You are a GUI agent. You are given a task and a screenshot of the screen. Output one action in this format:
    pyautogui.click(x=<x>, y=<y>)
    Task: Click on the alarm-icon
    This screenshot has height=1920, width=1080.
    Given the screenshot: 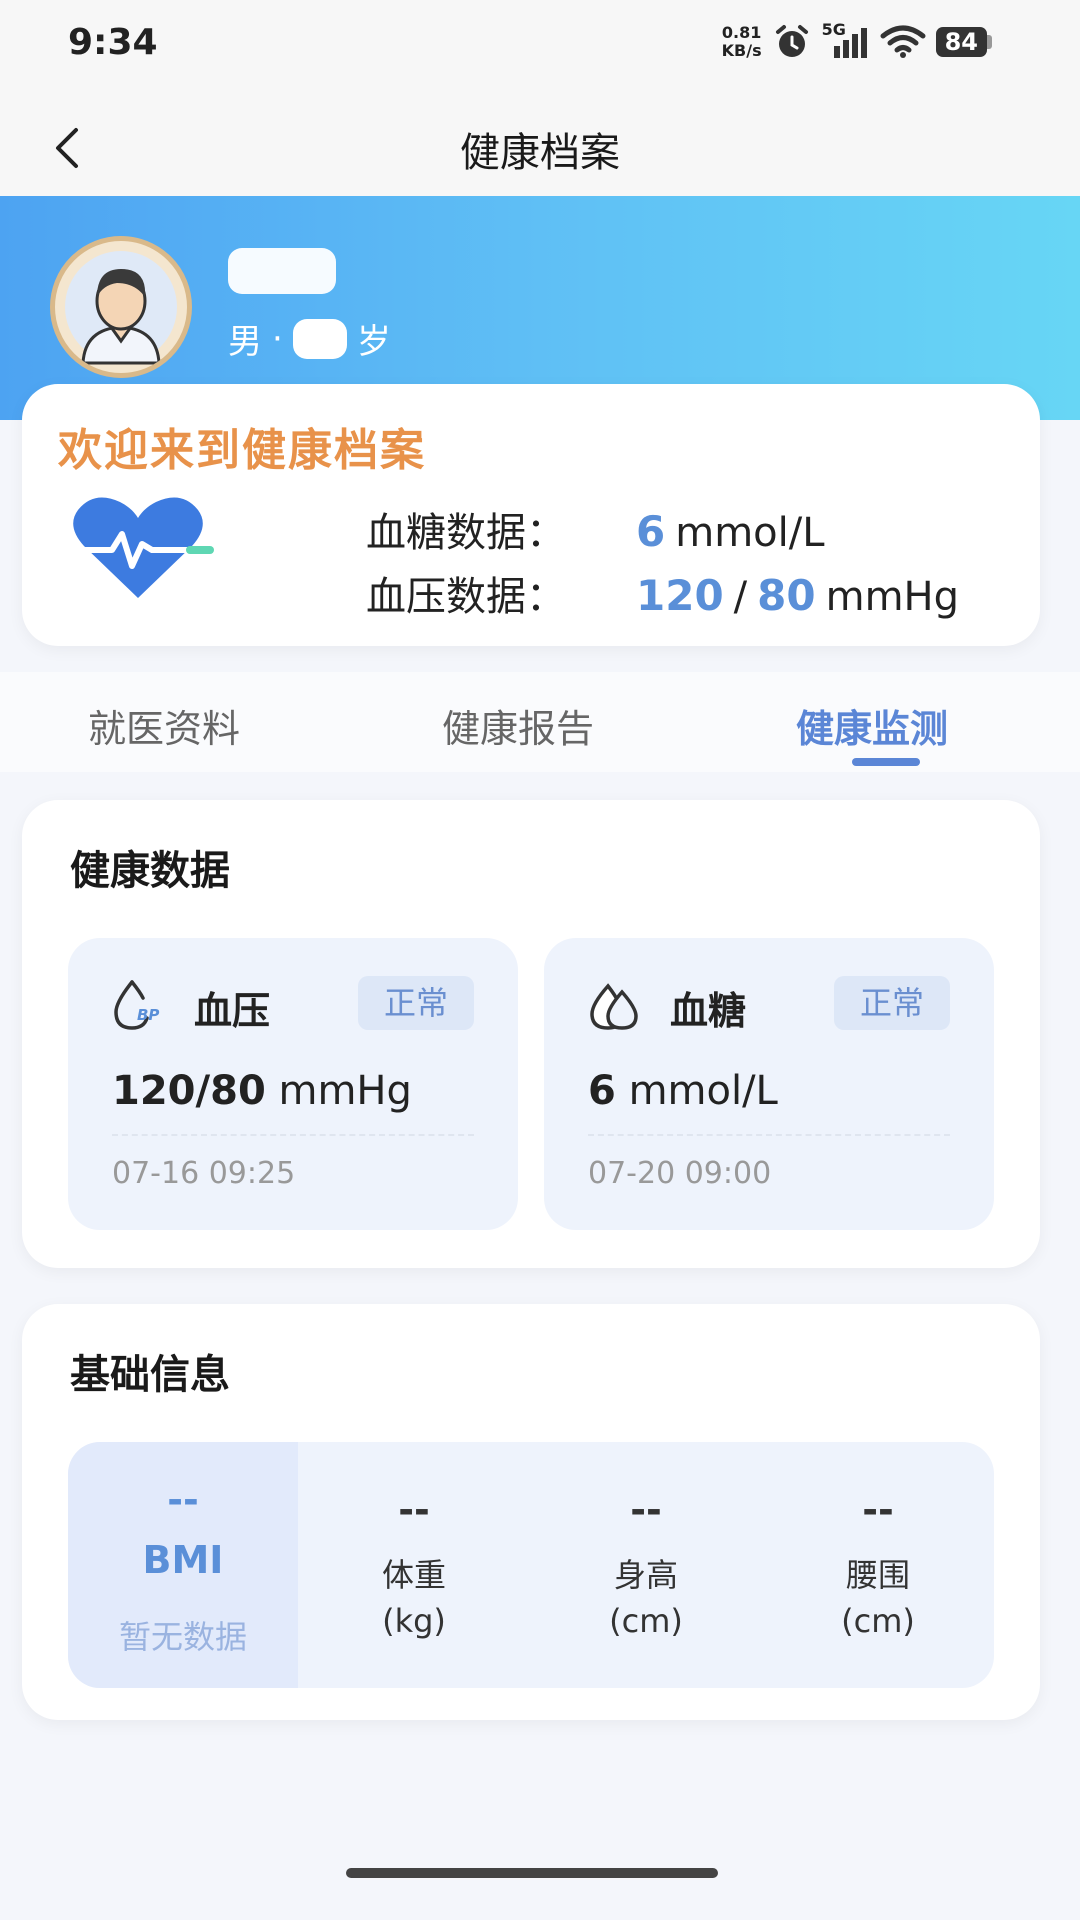 What is the action you would take?
    pyautogui.click(x=791, y=41)
    